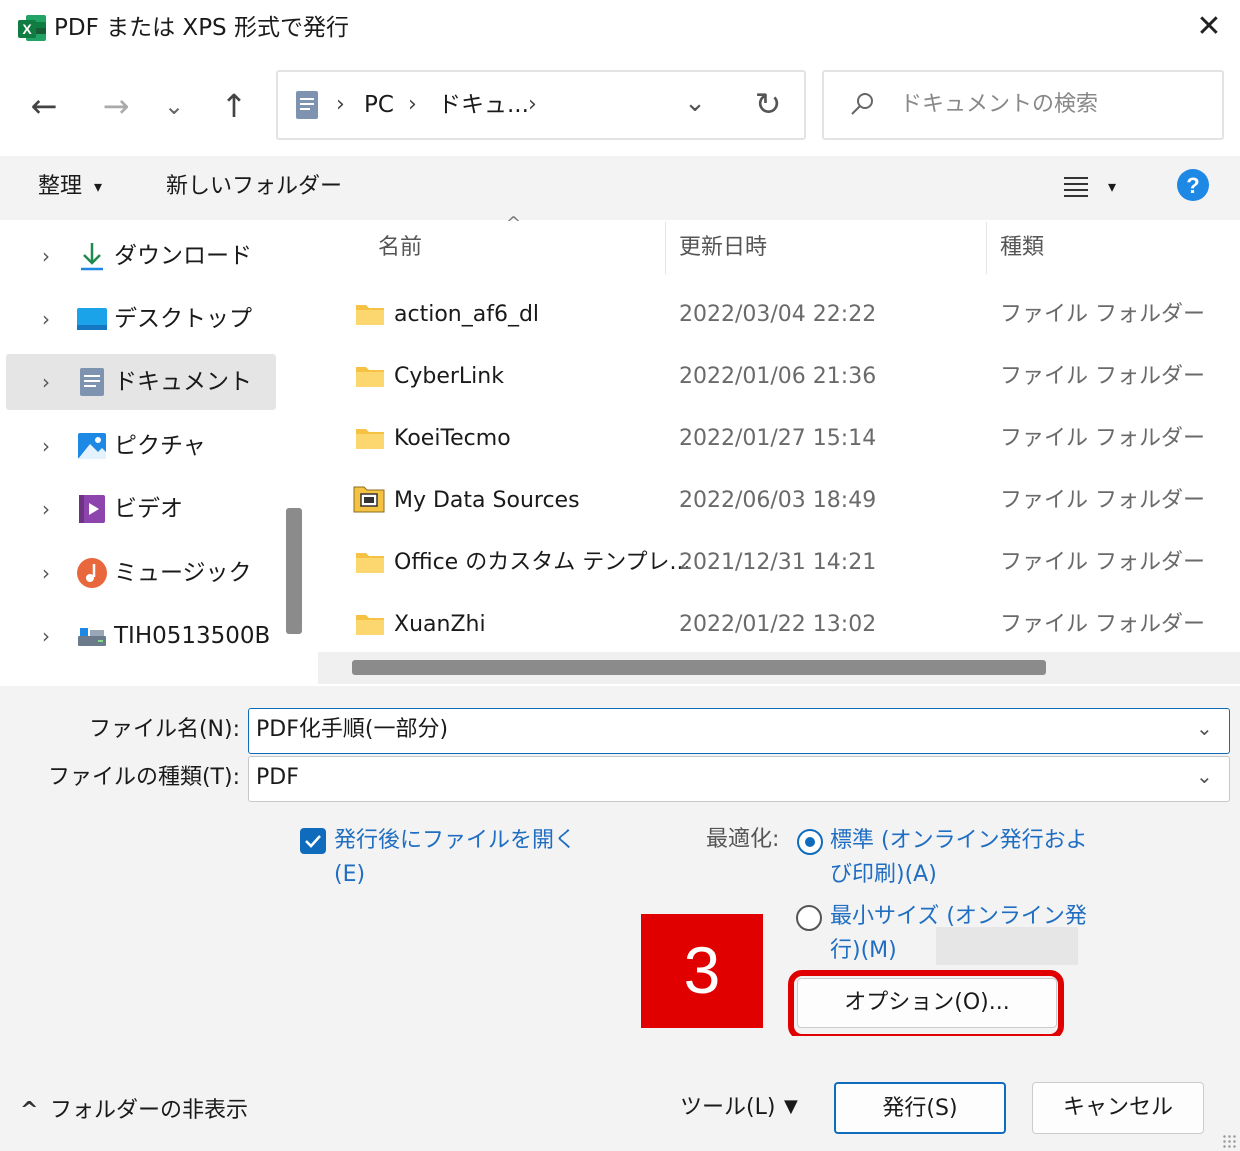 This screenshot has height=1151, width=1240. What do you see at coordinates (449, 377) in the screenshot?
I see `file-name: CyberLink` at bounding box center [449, 377].